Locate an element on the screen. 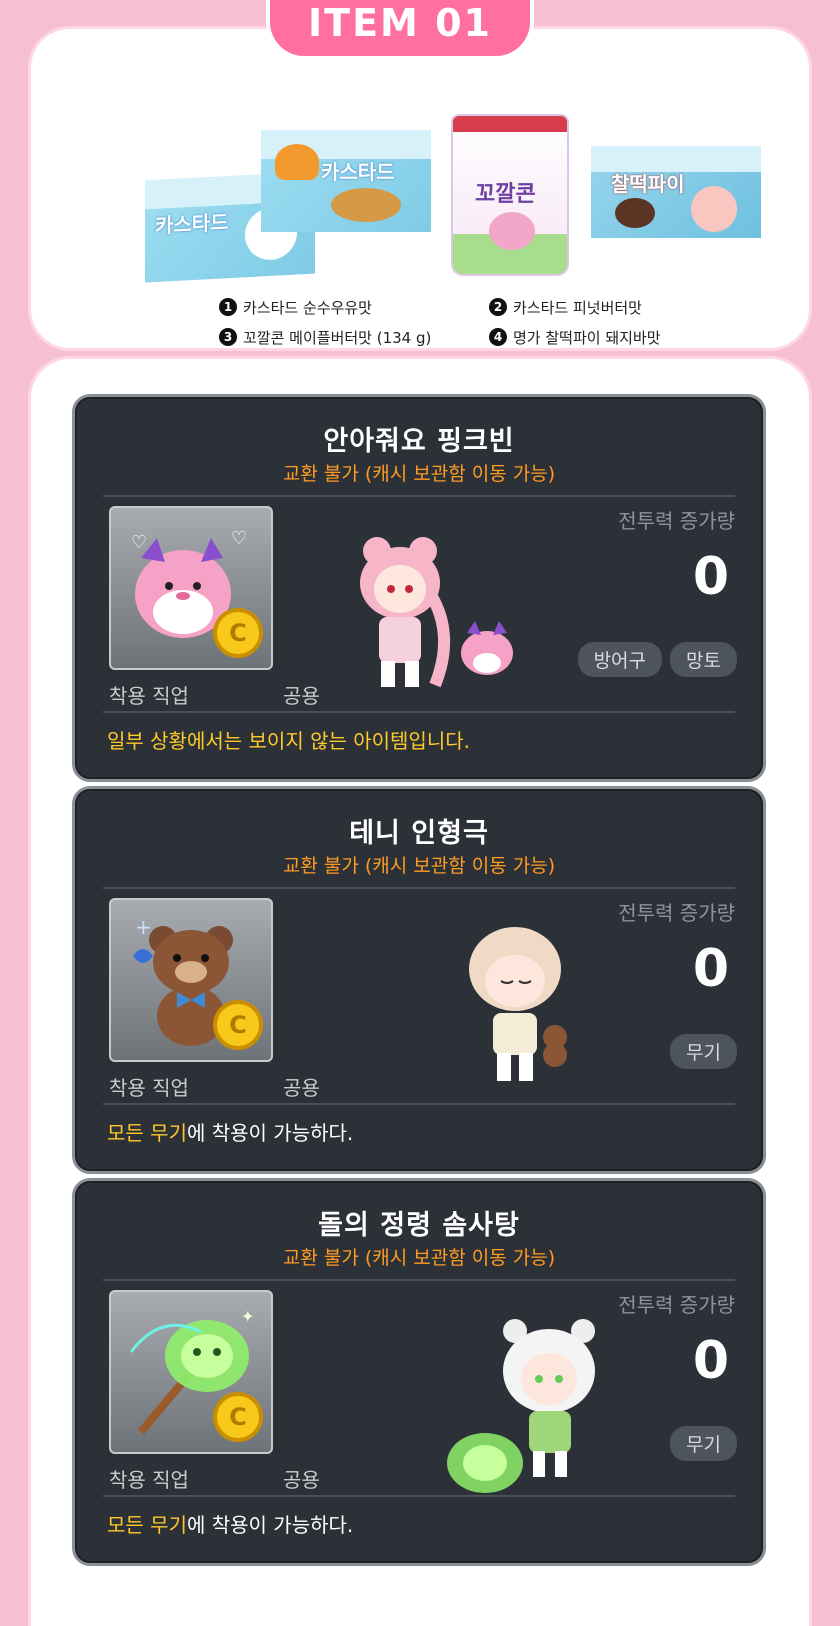 This screenshot has height=1626, width=840. legend-item: 1 카스타드 순수우유맛 is located at coordinates (354, 307).